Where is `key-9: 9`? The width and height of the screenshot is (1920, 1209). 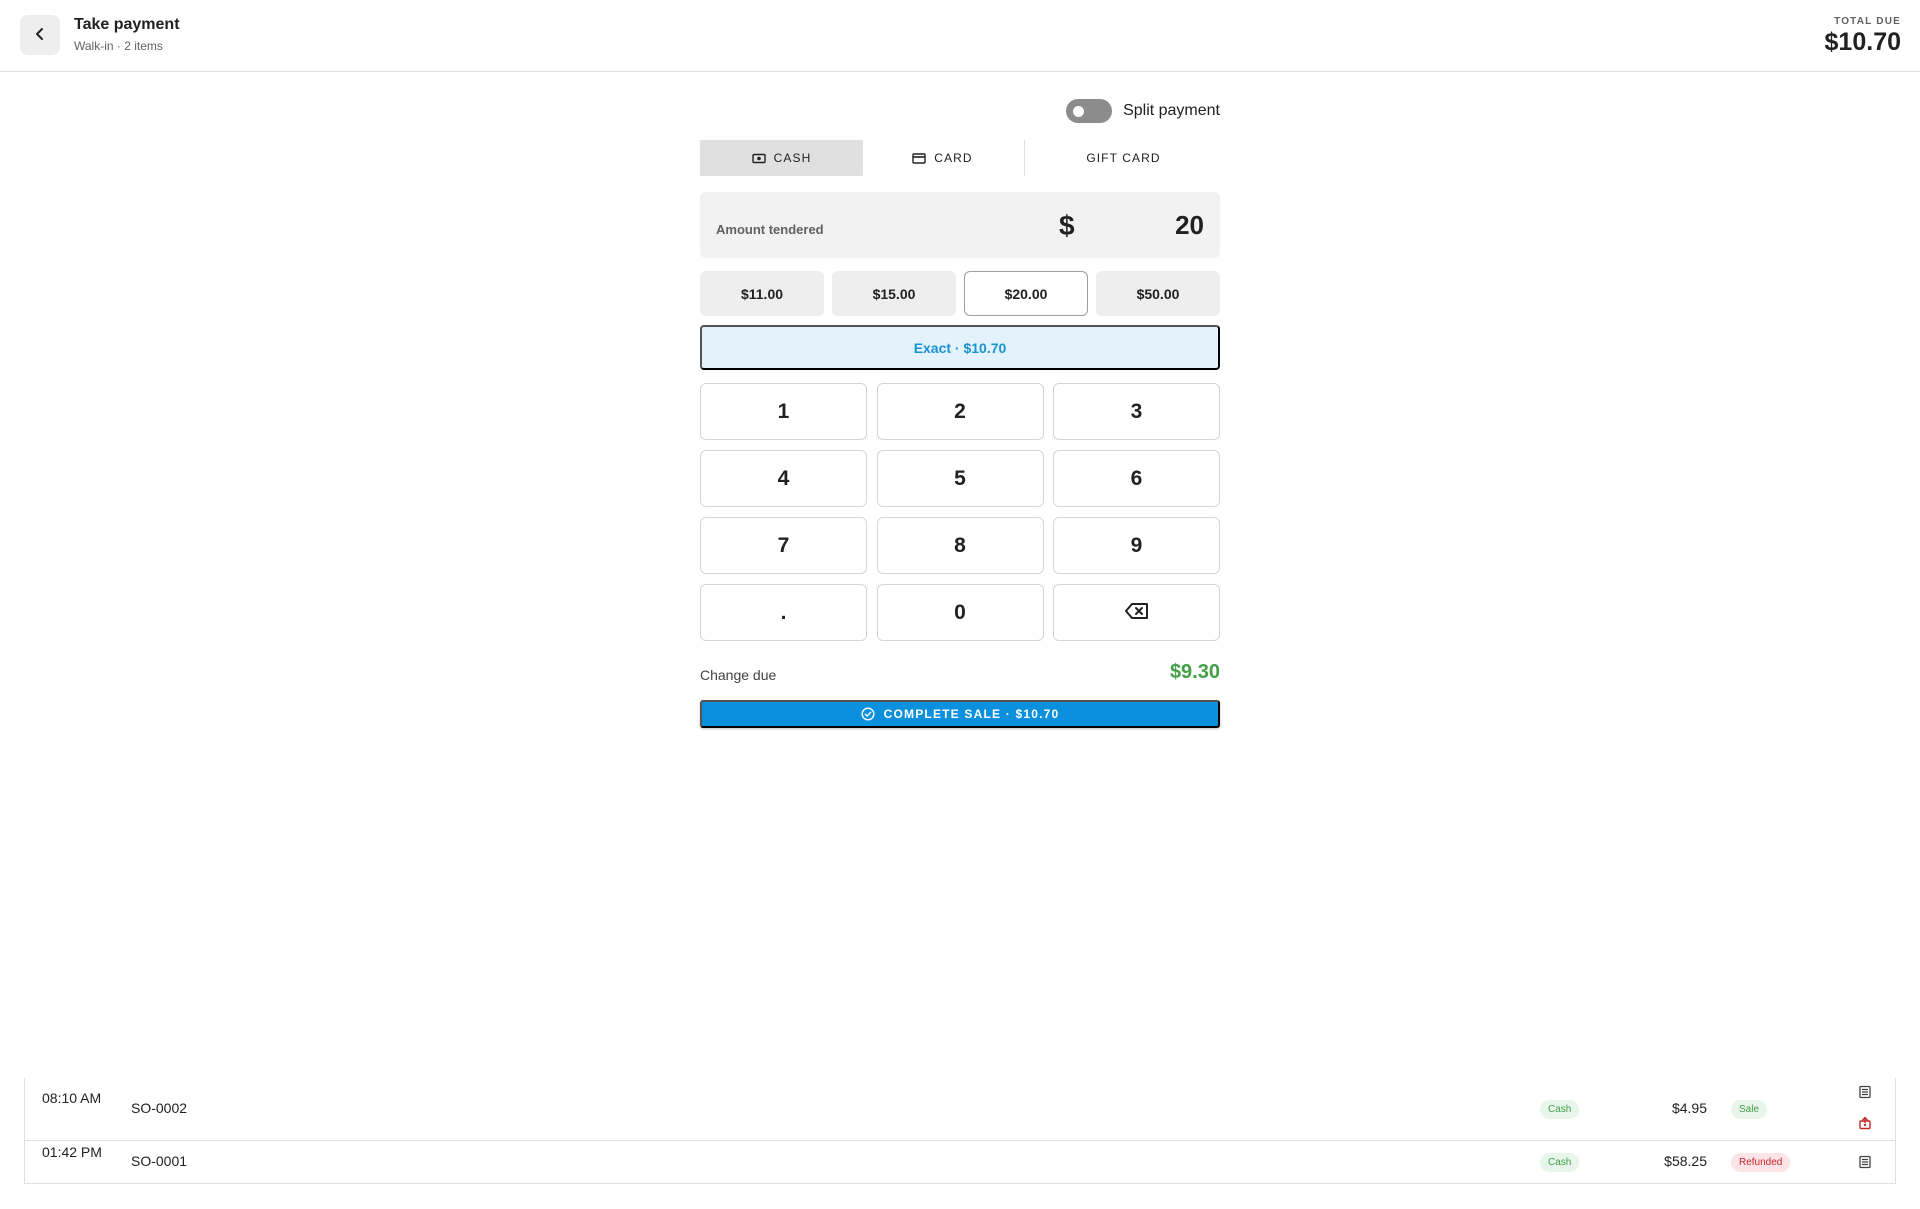 key-9: 9 is located at coordinates (1136, 545).